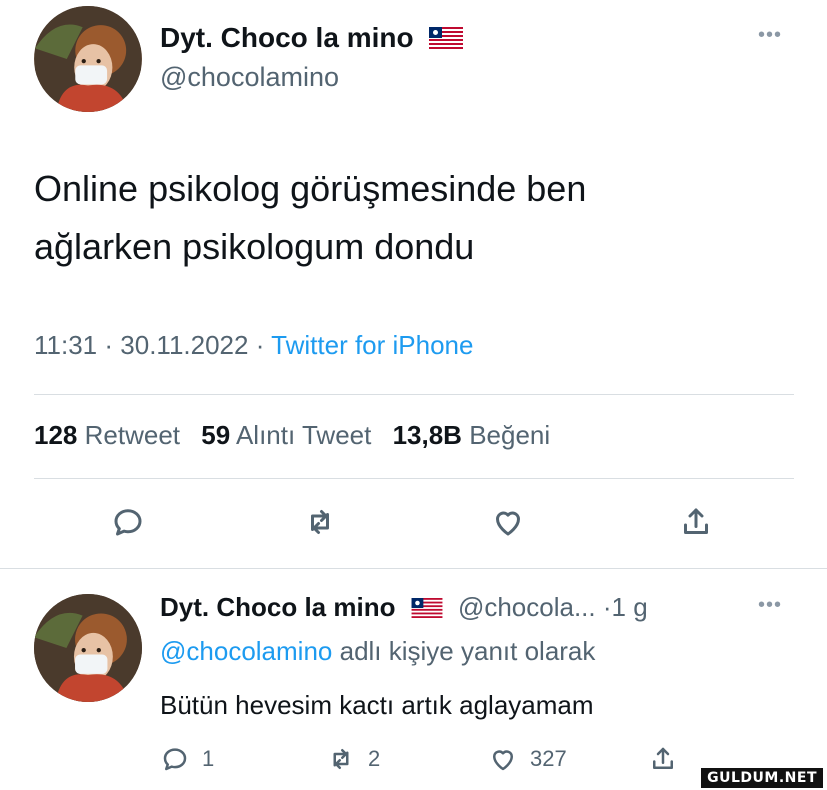 Image resolution: width=827 pixels, height=790 pixels. Describe the element at coordinates (510, 435) in the screenshot. I see `like-label: Beğeni` at that location.